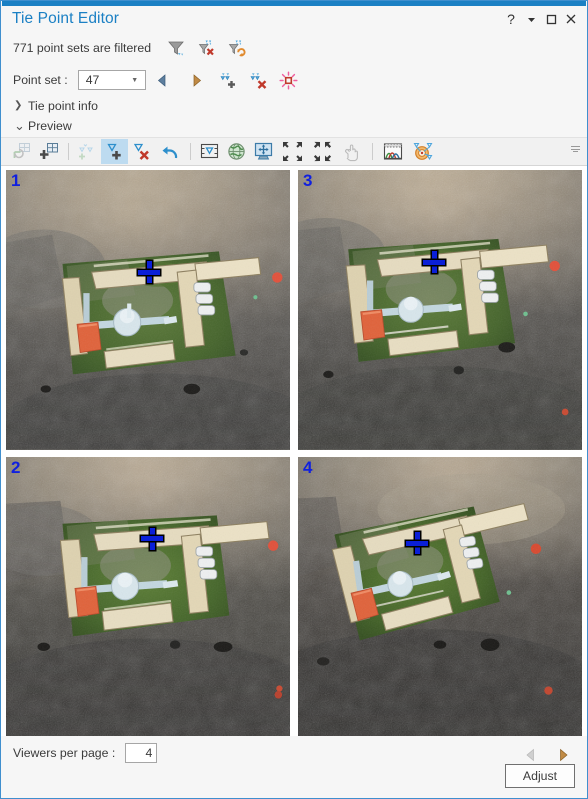 This screenshot has width=588, height=799. I want to click on tie-point-info-section-header: ❯ Tie point info, so click(294, 105).